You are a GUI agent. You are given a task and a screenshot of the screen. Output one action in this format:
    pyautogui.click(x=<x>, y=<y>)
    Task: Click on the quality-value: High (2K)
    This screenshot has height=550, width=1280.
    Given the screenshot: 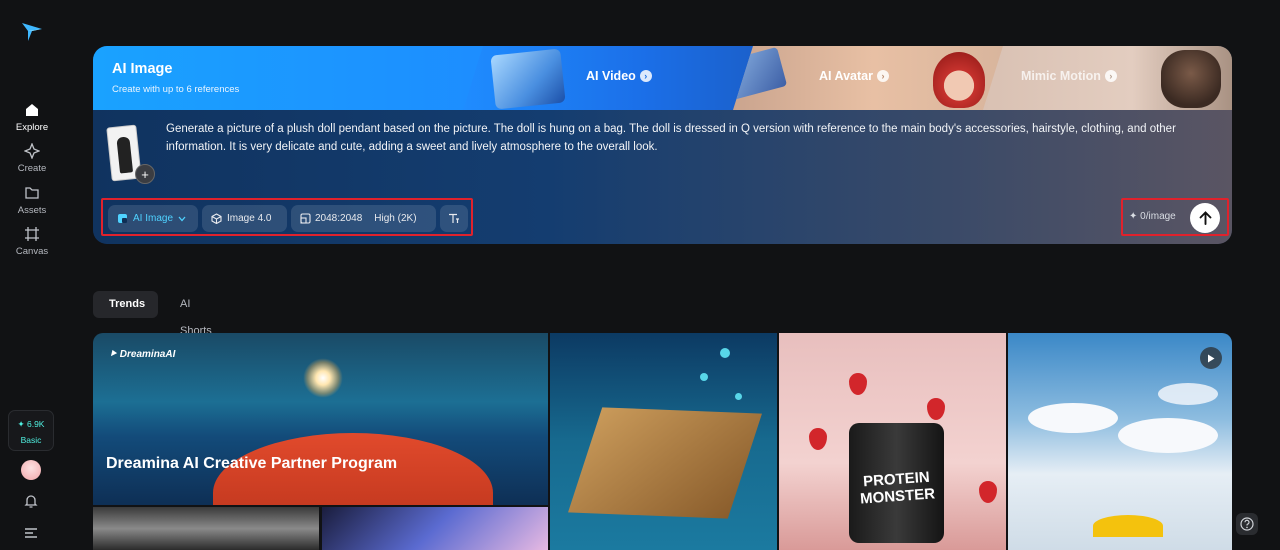 What is the action you would take?
    pyautogui.click(x=395, y=218)
    